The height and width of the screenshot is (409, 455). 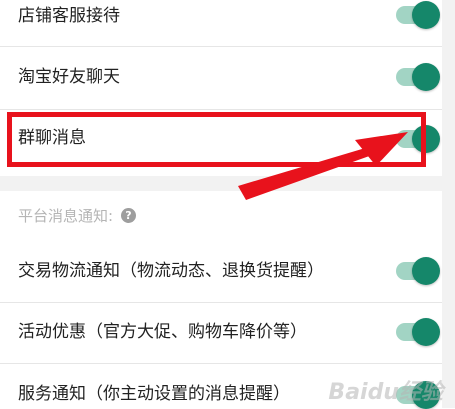 I want to click on watermark: Baidu经验, so click(x=385, y=392).